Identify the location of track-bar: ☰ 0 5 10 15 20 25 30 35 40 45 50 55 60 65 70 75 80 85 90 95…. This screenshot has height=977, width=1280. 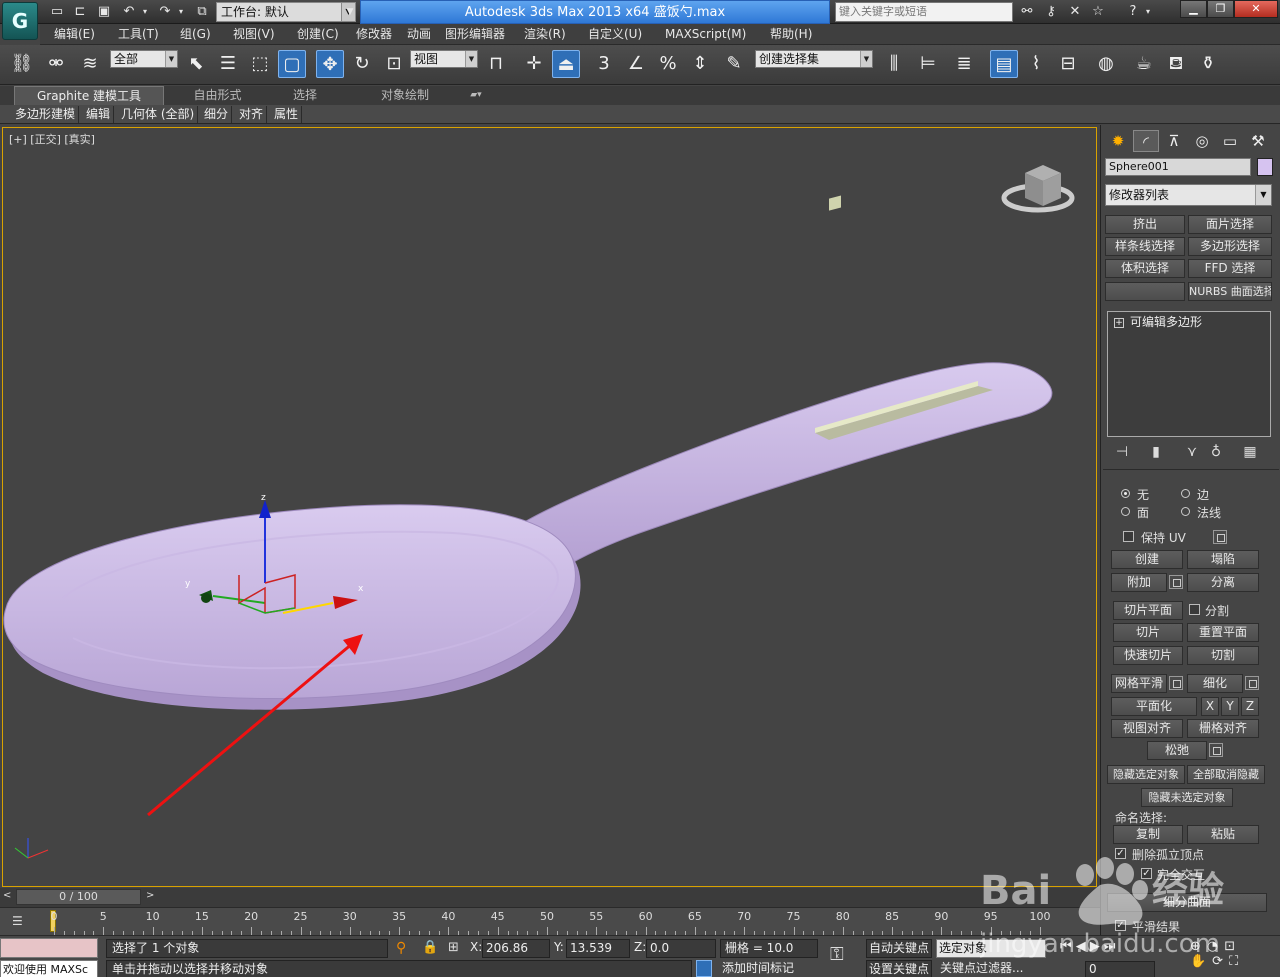
(550, 921).